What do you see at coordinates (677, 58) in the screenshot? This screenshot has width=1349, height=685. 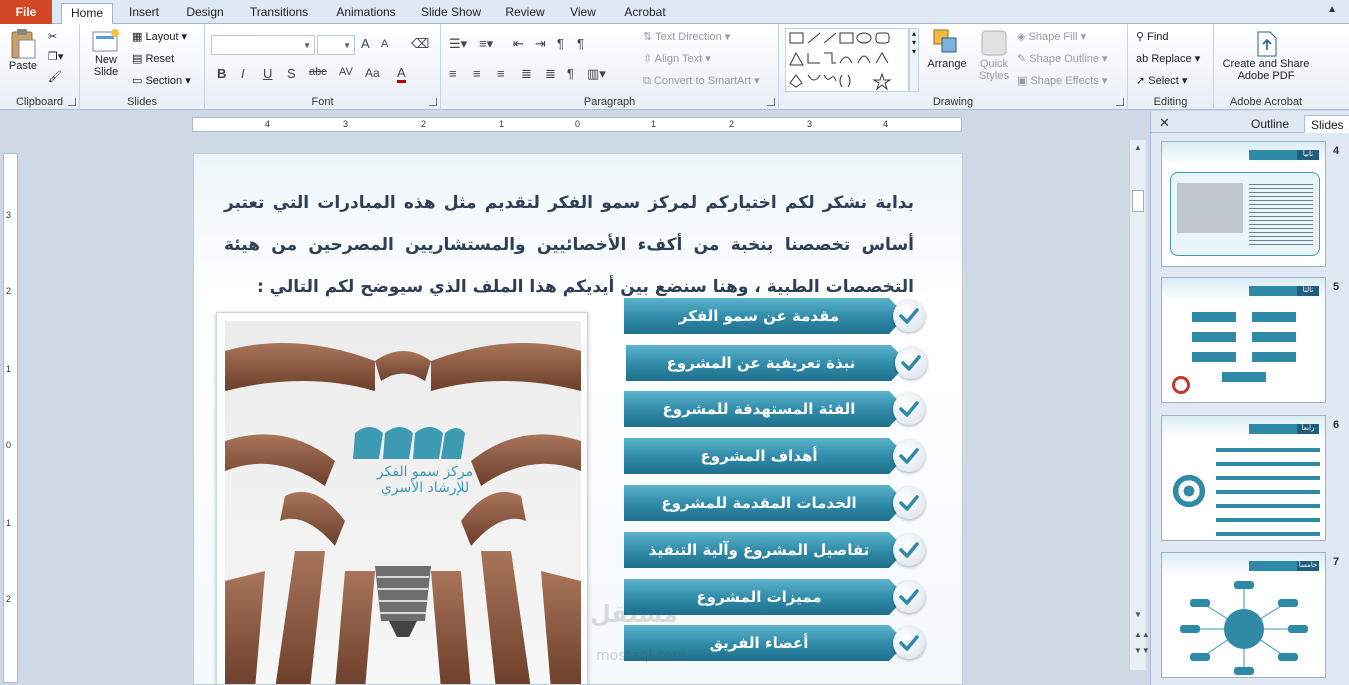 I see `align-text-button: ⇳ Align Text ▾` at bounding box center [677, 58].